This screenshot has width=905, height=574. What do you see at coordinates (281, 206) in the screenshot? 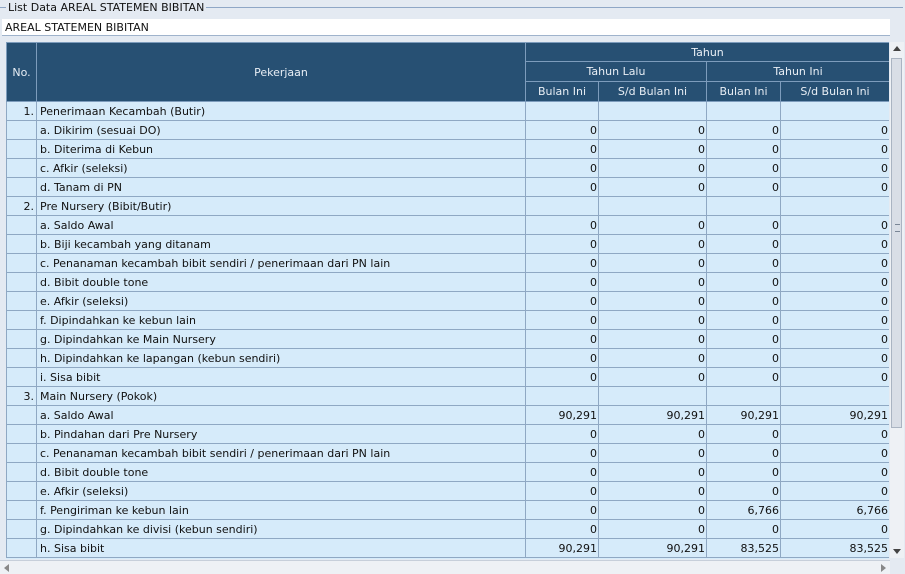
I see `row-label: Pre Nursery (Bibit/Butir)` at bounding box center [281, 206].